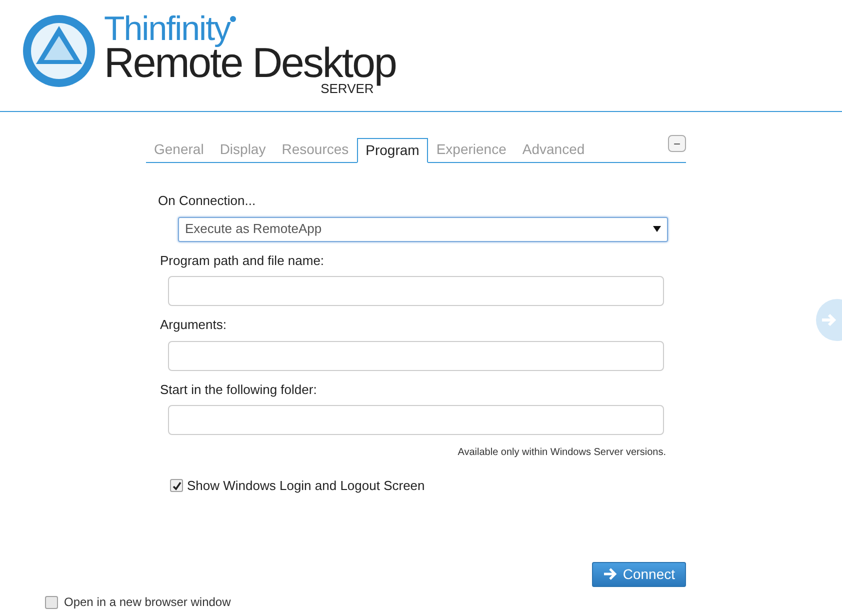  Describe the element at coordinates (239, 389) in the screenshot. I see `field-label: Start in the following folder:` at that location.